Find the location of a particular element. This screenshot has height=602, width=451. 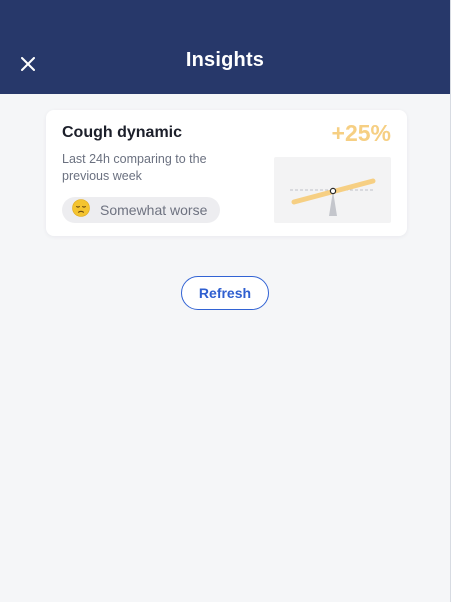

card-subtitle: Last 24h comparing to the previous week is located at coordinates (134, 167).